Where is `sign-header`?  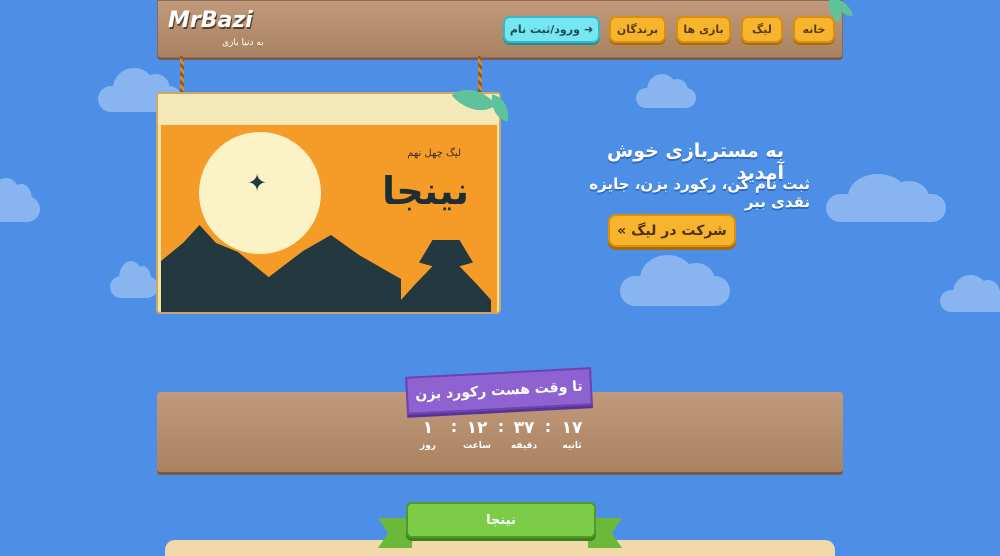
sign-header is located at coordinates (328, 109).